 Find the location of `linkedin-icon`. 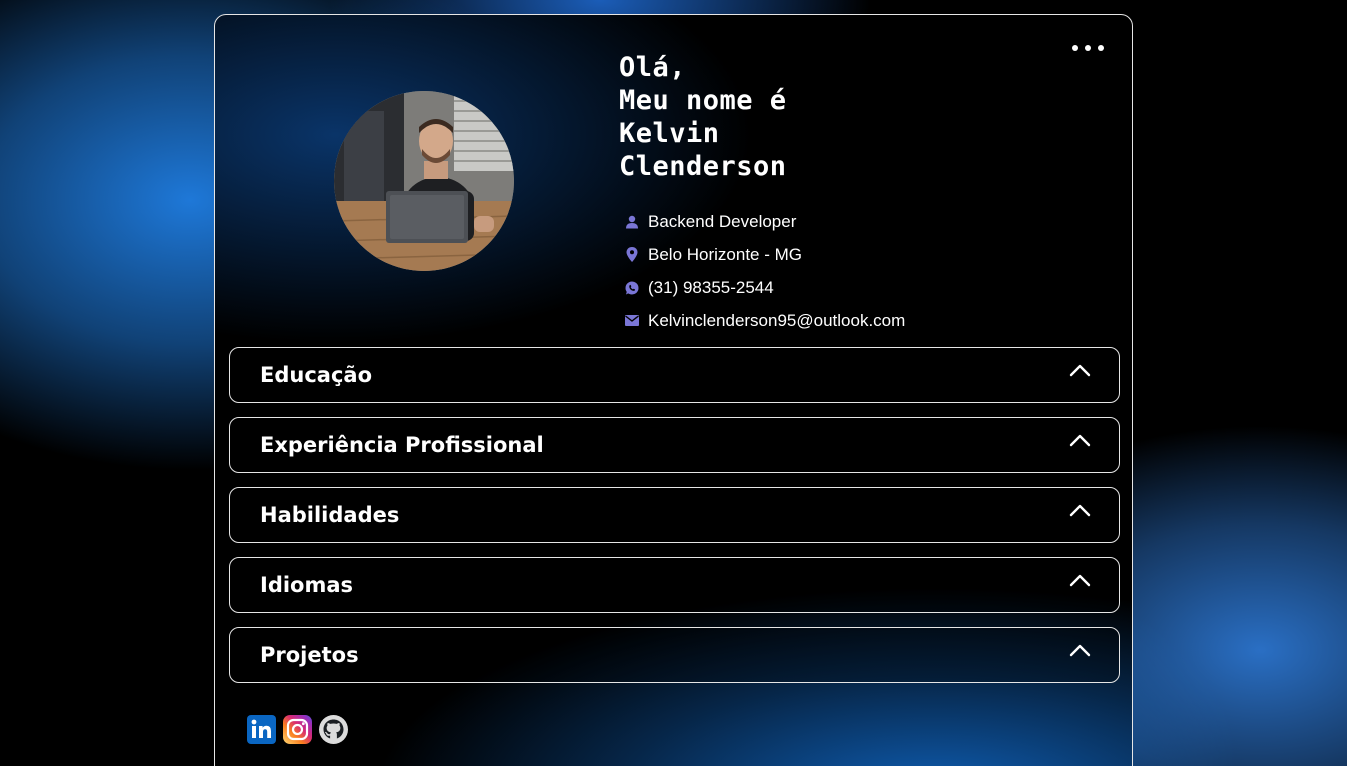

linkedin-icon is located at coordinates (261, 729).